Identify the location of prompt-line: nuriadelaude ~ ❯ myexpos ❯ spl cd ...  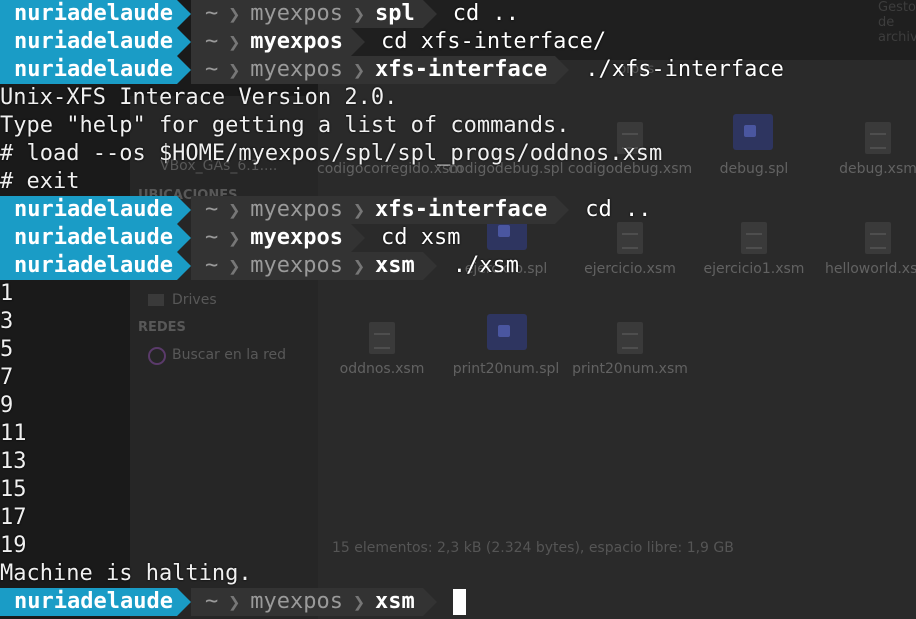
(259, 14).